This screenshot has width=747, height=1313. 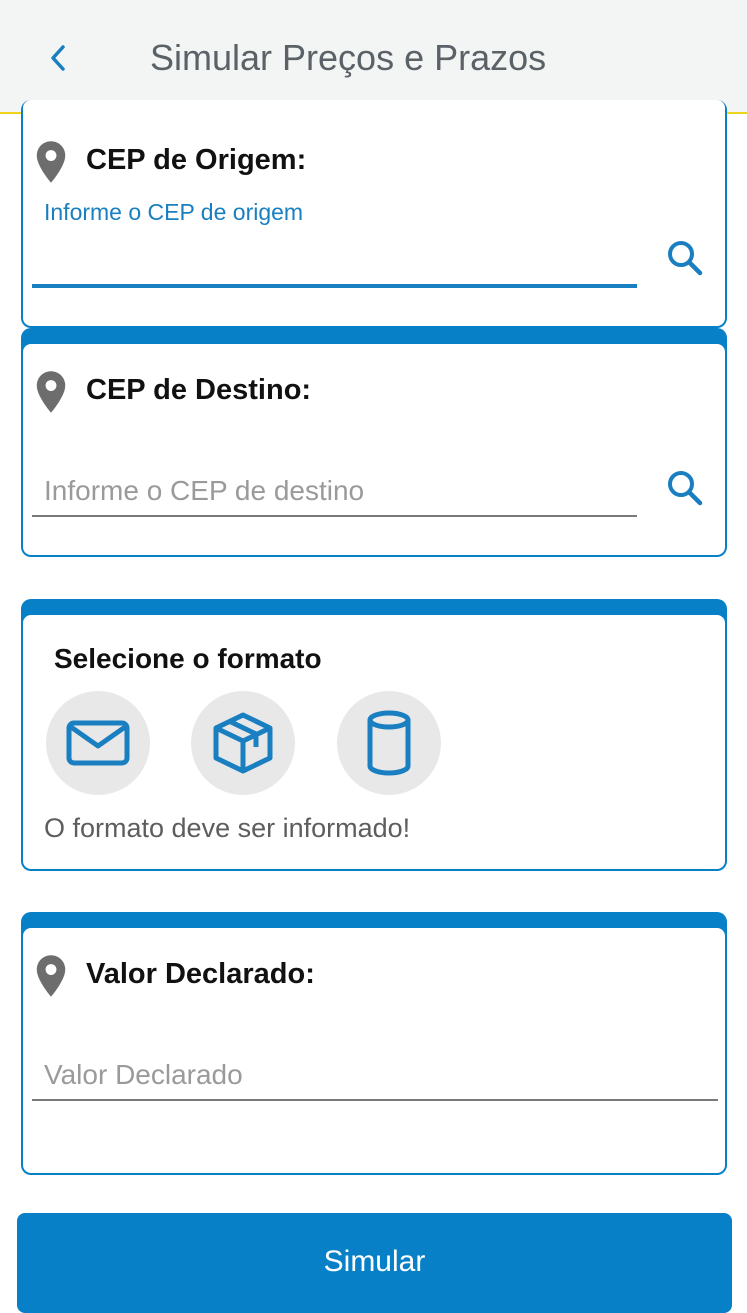 What do you see at coordinates (204, 491) in the screenshot?
I see `destination-cep-input: Informe o CEP de destino` at bounding box center [204, 491].